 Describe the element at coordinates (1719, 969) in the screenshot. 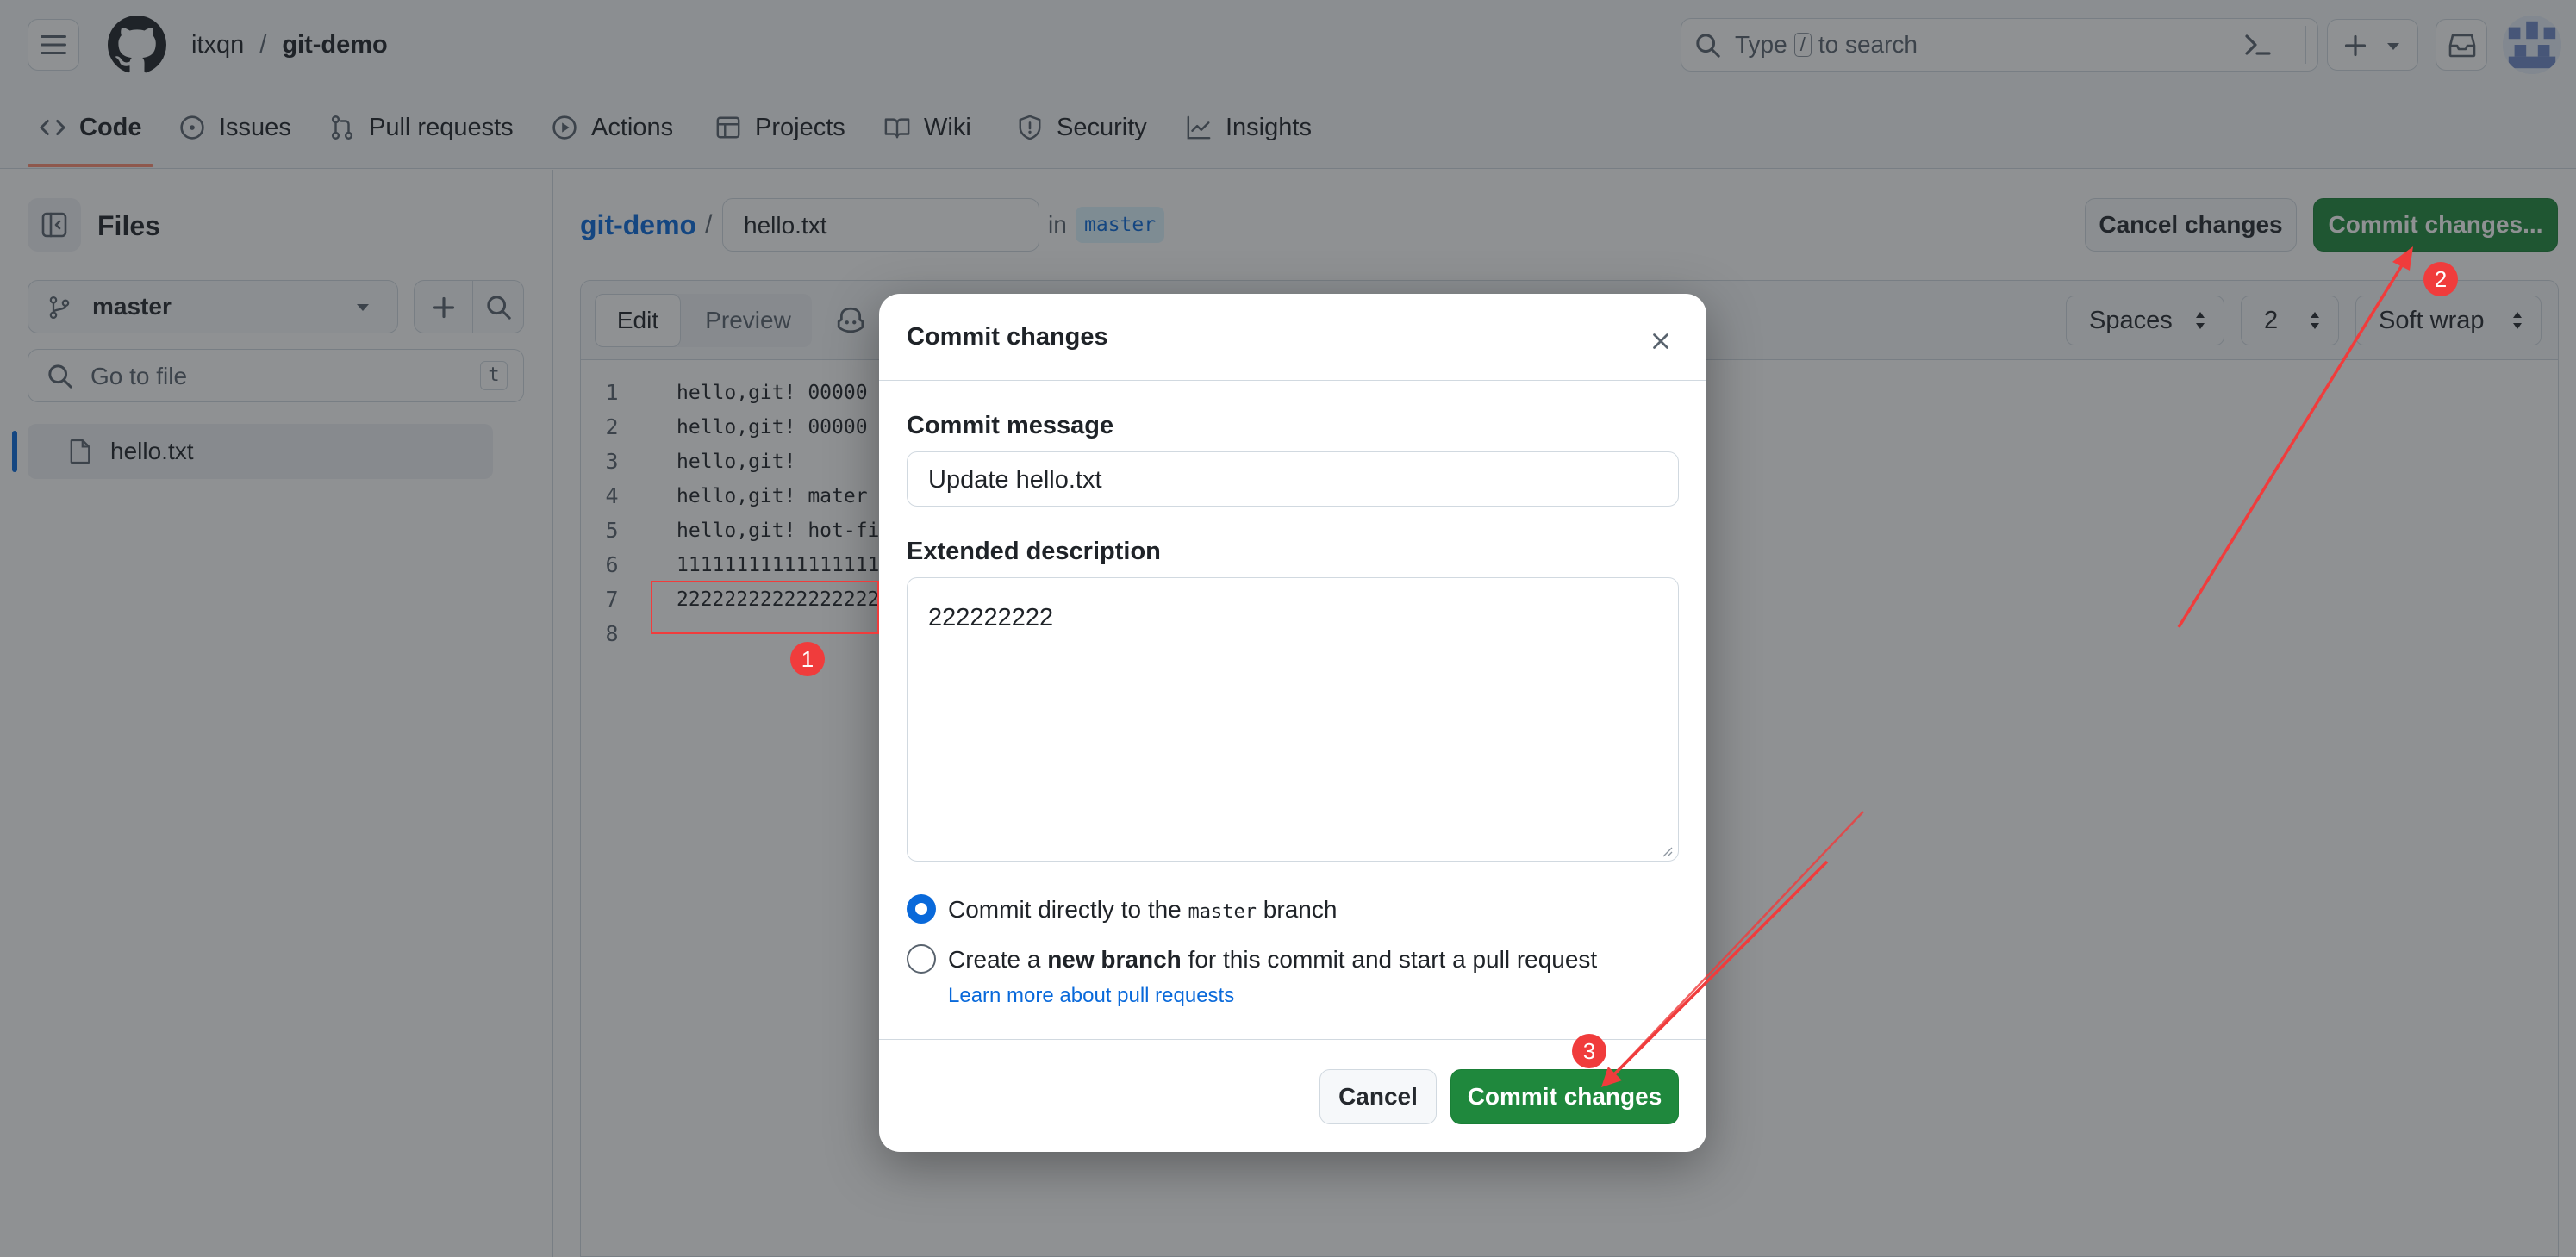

I see `arrow-line-3b` at that location.